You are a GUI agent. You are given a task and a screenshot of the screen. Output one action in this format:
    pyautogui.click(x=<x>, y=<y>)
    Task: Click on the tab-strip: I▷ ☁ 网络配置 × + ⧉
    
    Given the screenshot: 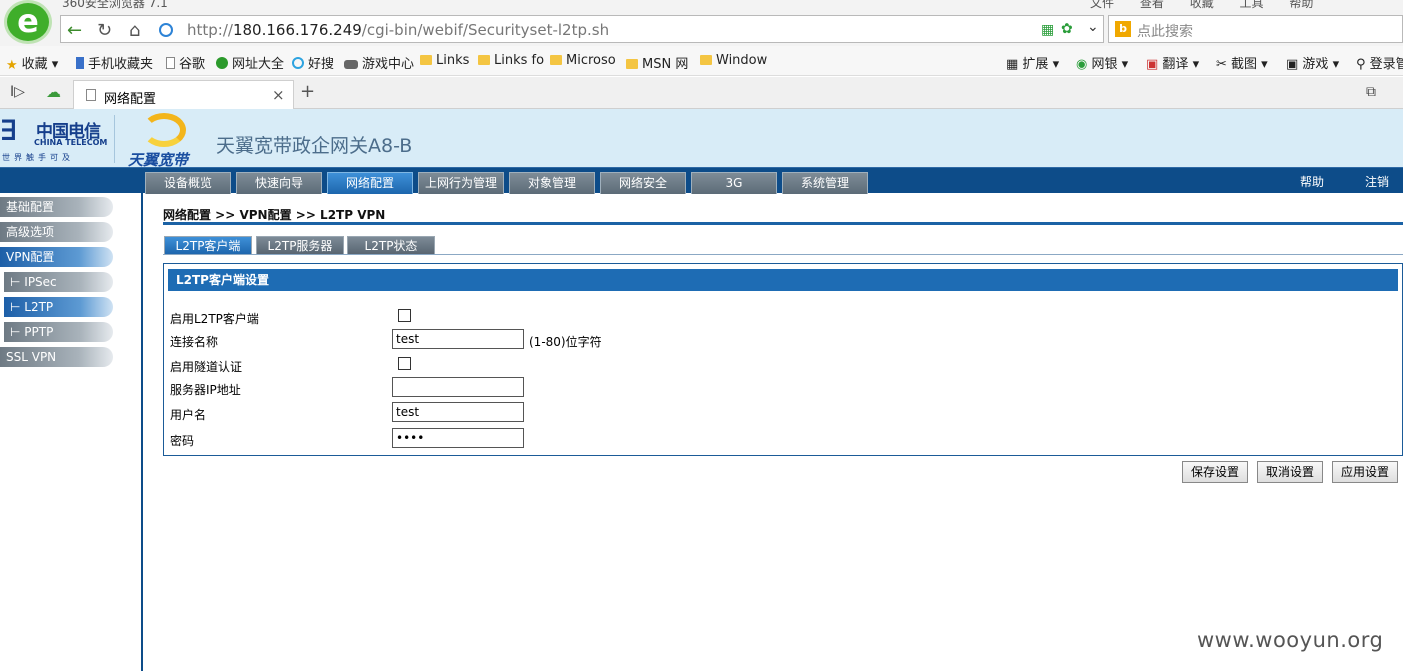 What is the action you would take?
    pyautogui.click(x=701, y=93)
    